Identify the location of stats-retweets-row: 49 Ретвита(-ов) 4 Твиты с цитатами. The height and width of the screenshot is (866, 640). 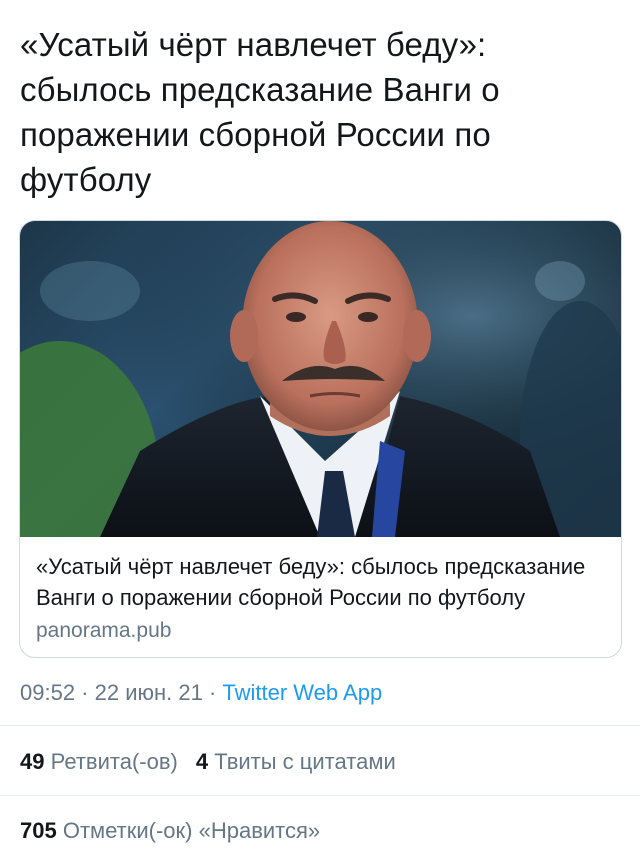
(208, 762).